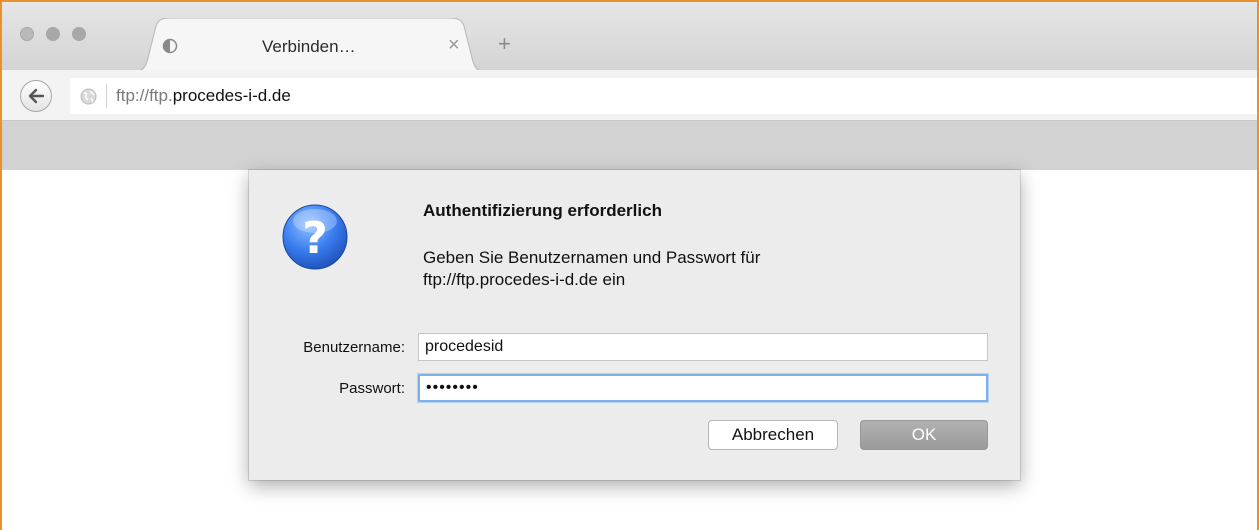 This screenshot has width=1259, height=530. I want to click on dialog-message-line1: Geben Sie Benutzernamen und Passwort für, so click(592, 257).